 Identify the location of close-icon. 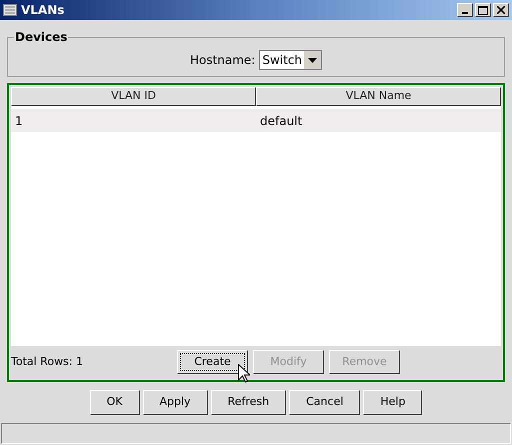
(501, 10).